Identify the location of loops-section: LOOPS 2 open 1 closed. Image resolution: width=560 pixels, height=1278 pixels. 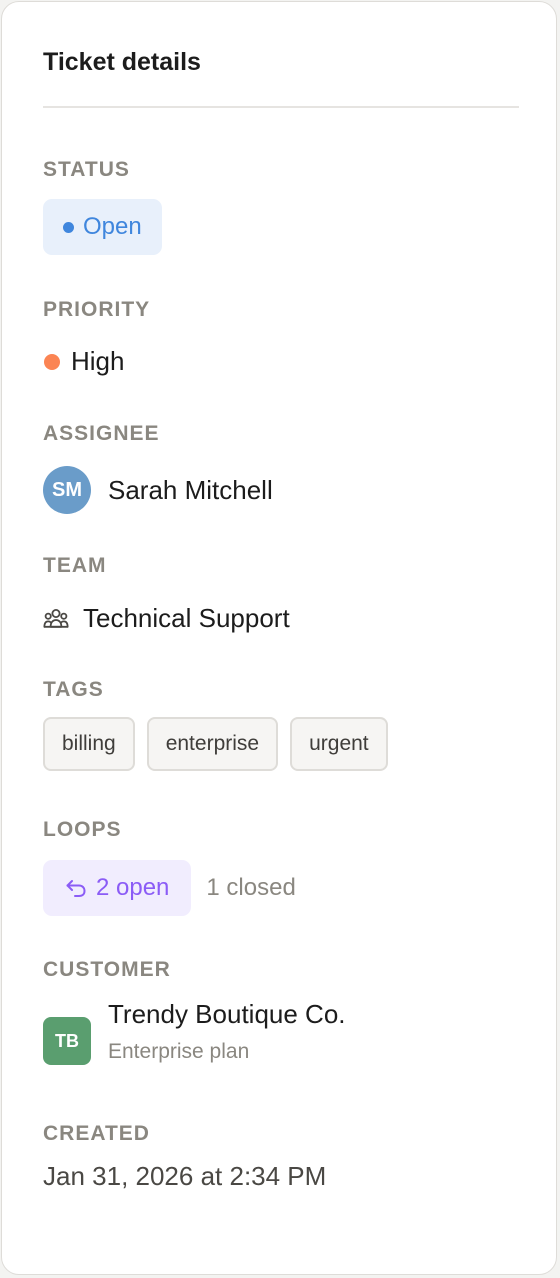
(281, 866).